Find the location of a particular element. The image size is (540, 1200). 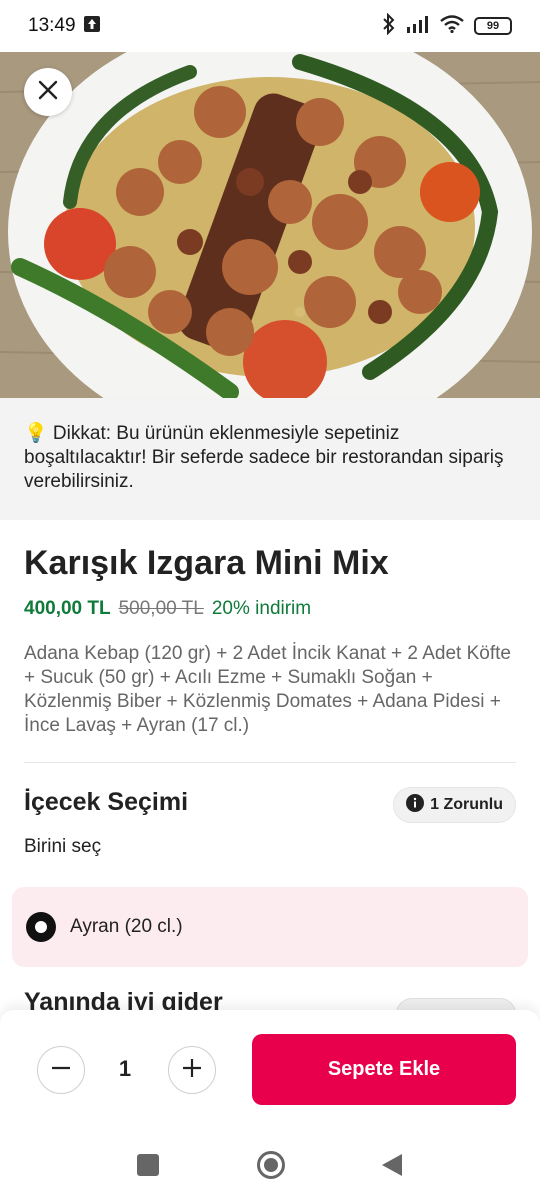

status-bar: 13:49 99 is located at coordinates (270, 26).